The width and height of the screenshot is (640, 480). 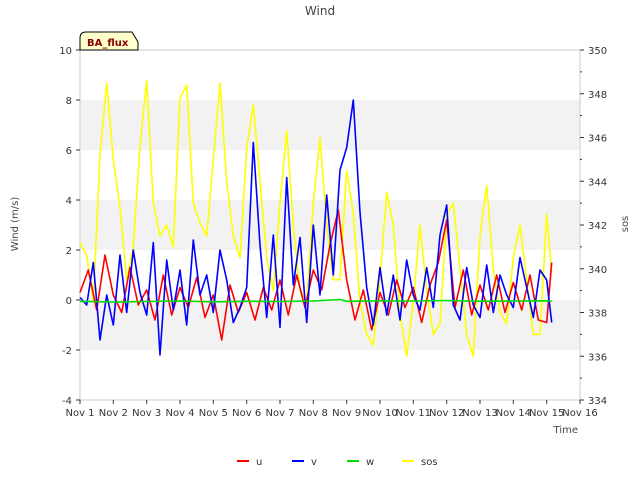 What do you see at coordinates (513, 413) in the screenshot?
I see `x-tick-label: Nov 14` at bounding box center [513, 413].